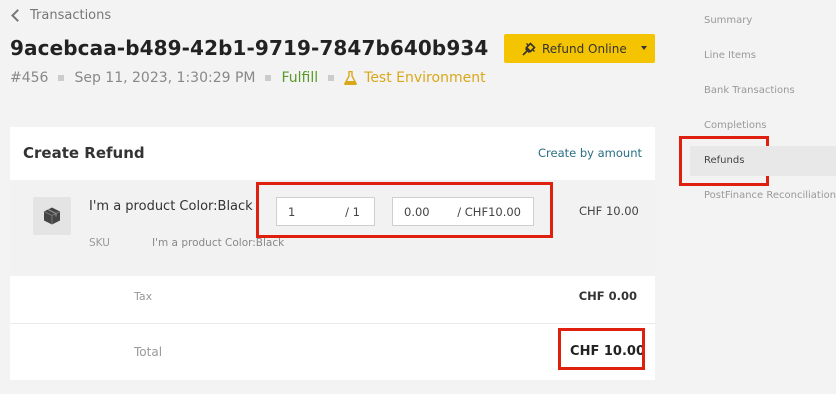 The width and height of the screenshot is (836, 394). Describe the element at coordinates (590, 153) in the screenshot. I see `create-by-amount-link: Create by amount` at that location.